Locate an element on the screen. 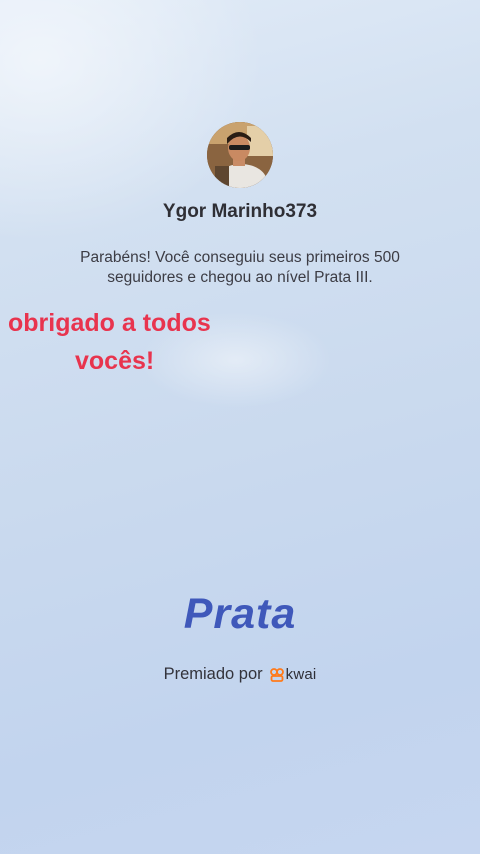  kwai-logo: kwai is located at coordinates (293, 674).